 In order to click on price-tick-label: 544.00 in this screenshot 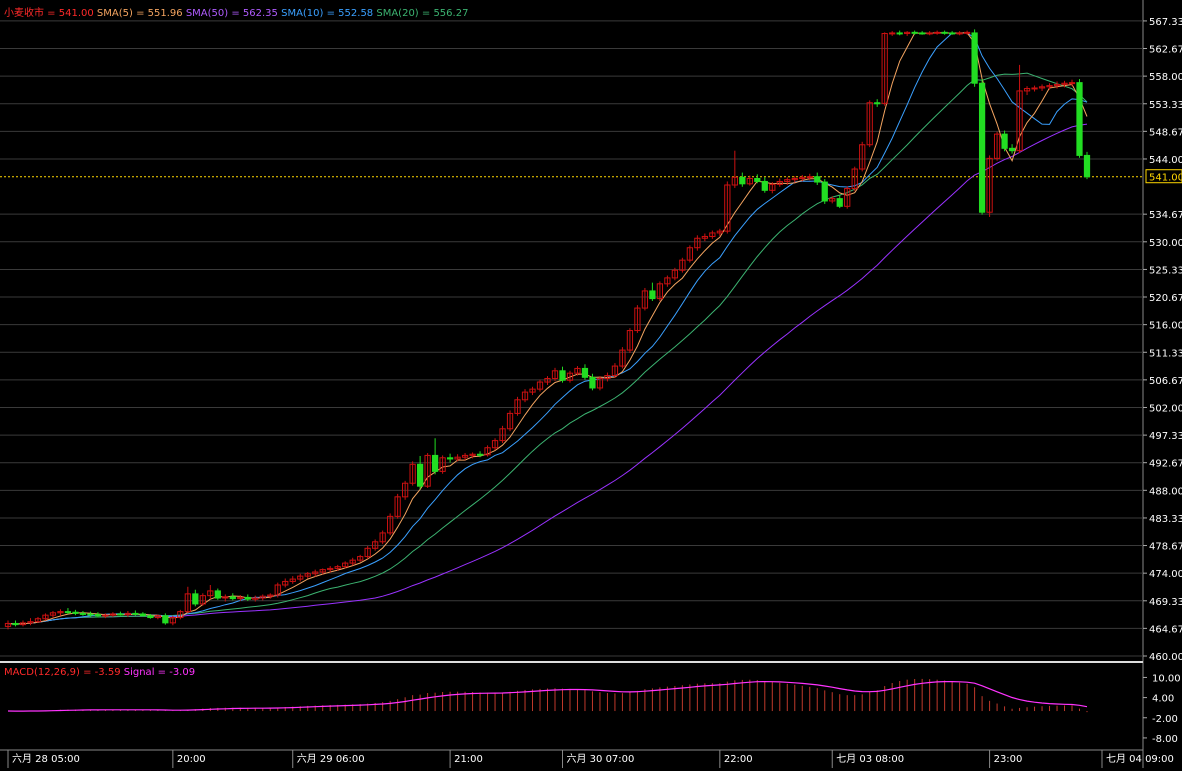, I will do `click(1165, 160)`.